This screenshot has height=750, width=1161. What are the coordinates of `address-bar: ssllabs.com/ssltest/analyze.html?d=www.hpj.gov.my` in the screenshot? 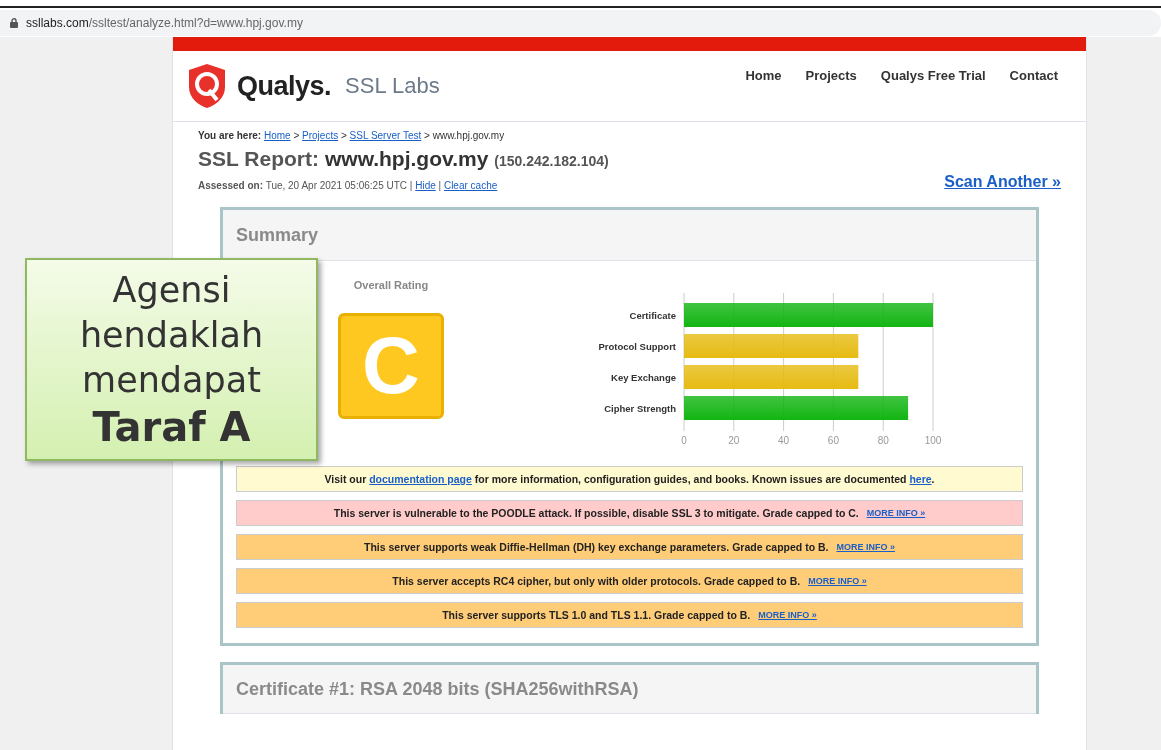 It's located at (580, 23).